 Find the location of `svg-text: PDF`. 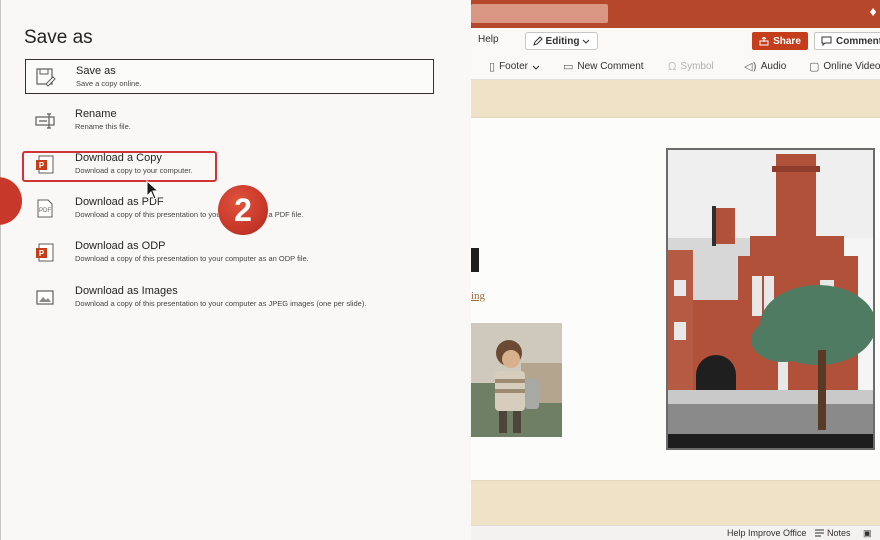

svg-text: PDF is located at coordinates (45, 211).